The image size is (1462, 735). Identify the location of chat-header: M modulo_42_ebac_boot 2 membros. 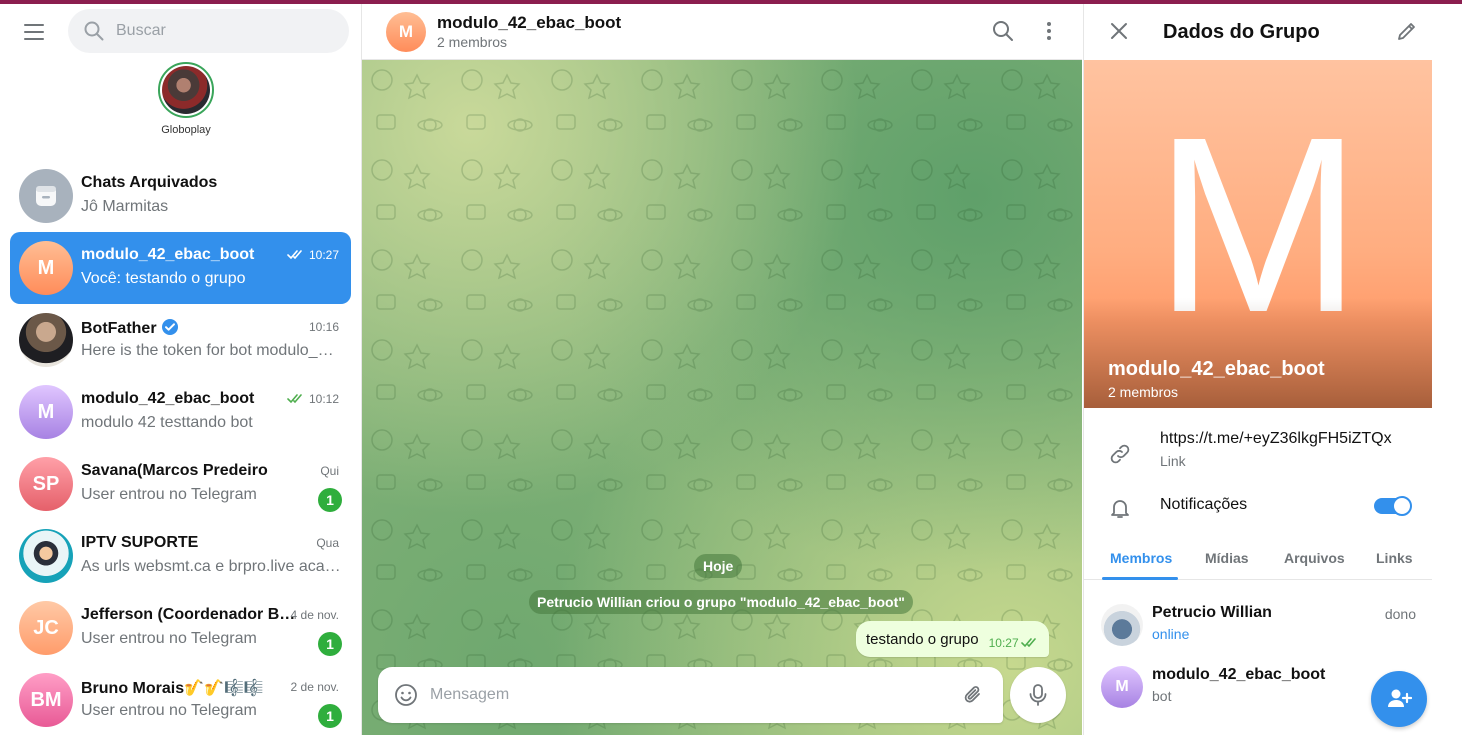
(722, 32).